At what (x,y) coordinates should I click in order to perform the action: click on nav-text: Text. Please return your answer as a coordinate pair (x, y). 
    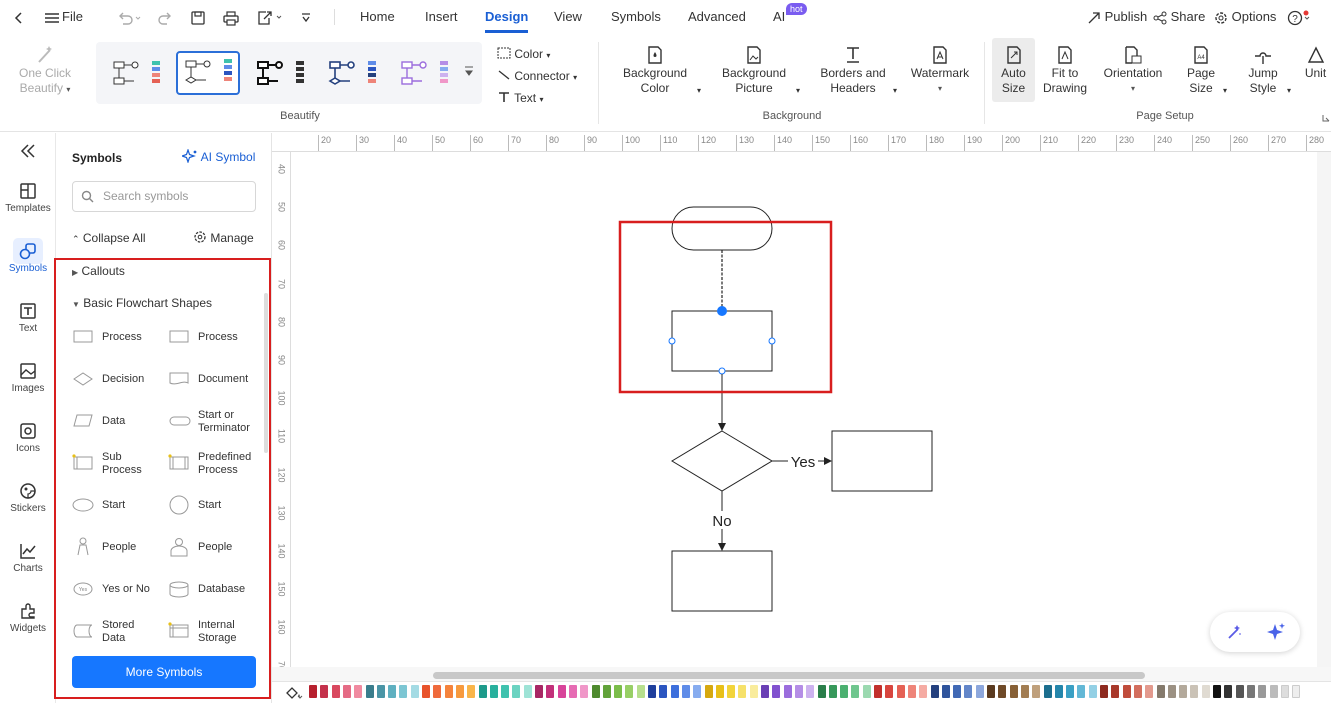
    Looking at the image, I should click on (28, 316).